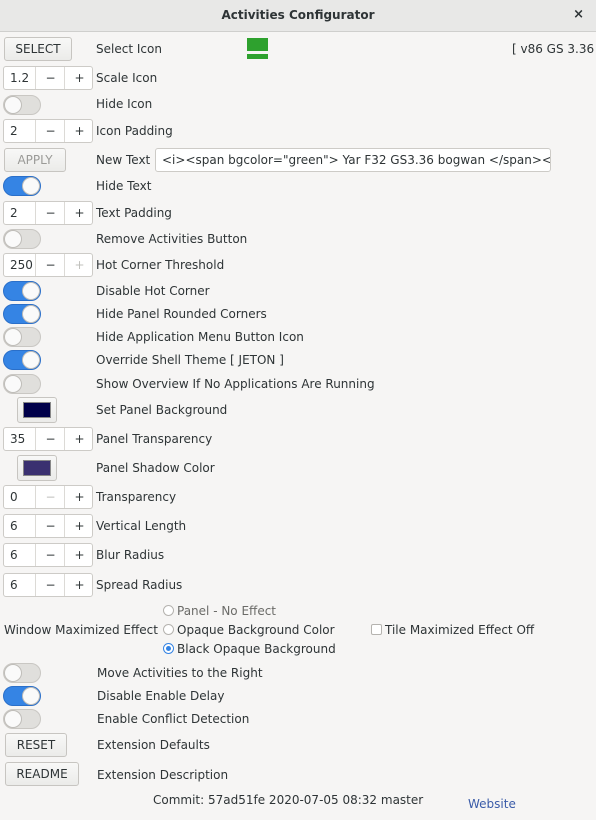 The image size is (596, 820). Describe the element at coordinates (123, 160) in the screenshot. I see `new-text-label: New Text` at that location.